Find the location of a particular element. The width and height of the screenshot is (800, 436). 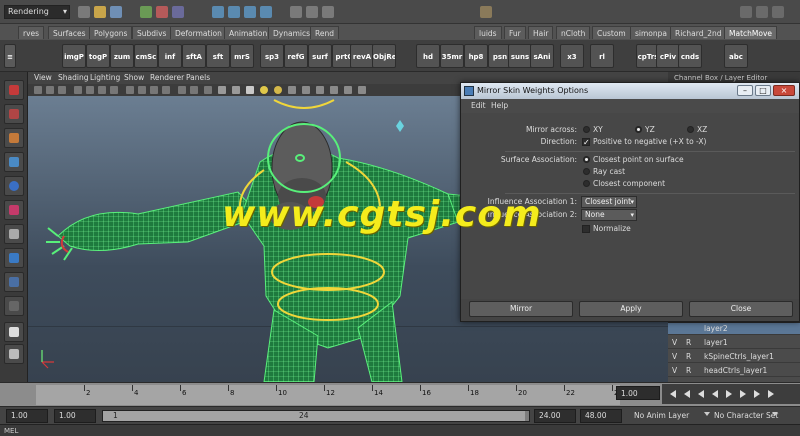

anti-alias-icon is located at coordinates (362, 90).